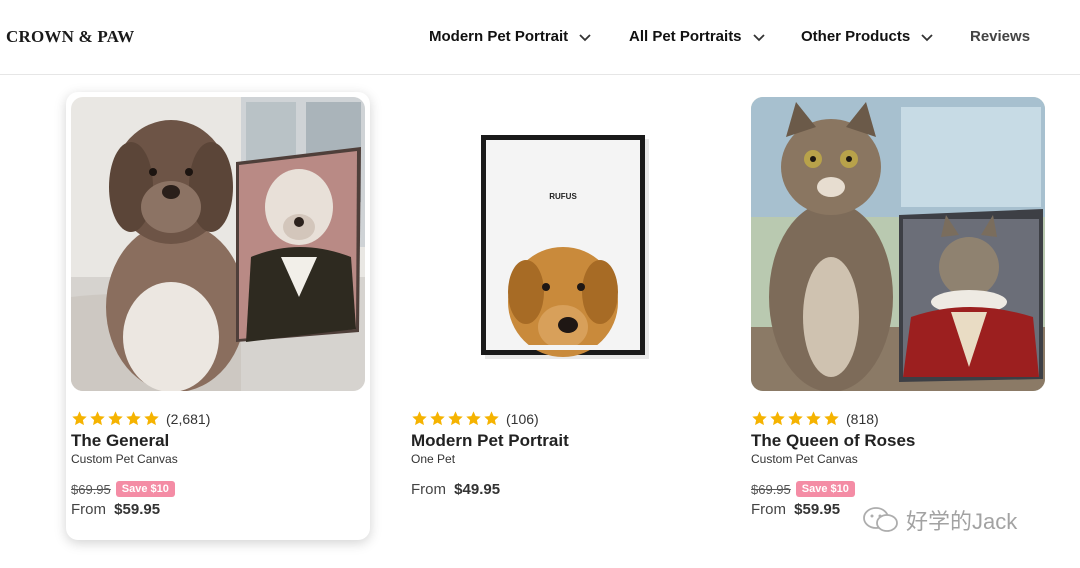  I want to click on product-subtitle: One Pet, so click(433, 459).